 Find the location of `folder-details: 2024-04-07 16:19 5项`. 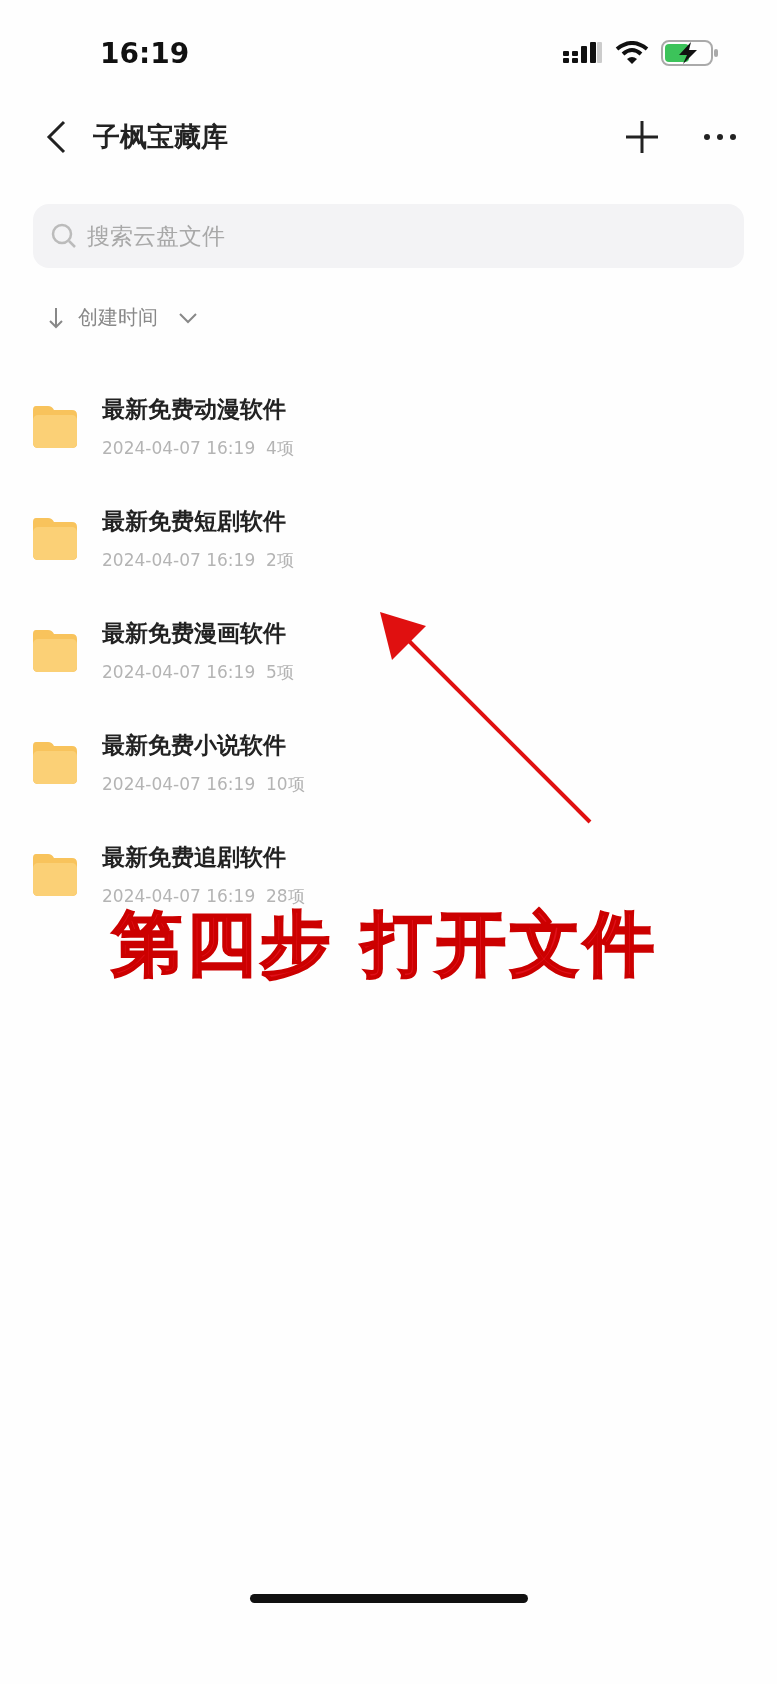

folder-details: 2024-04-07 16:19 5项 is located at coordinates (198, 672).